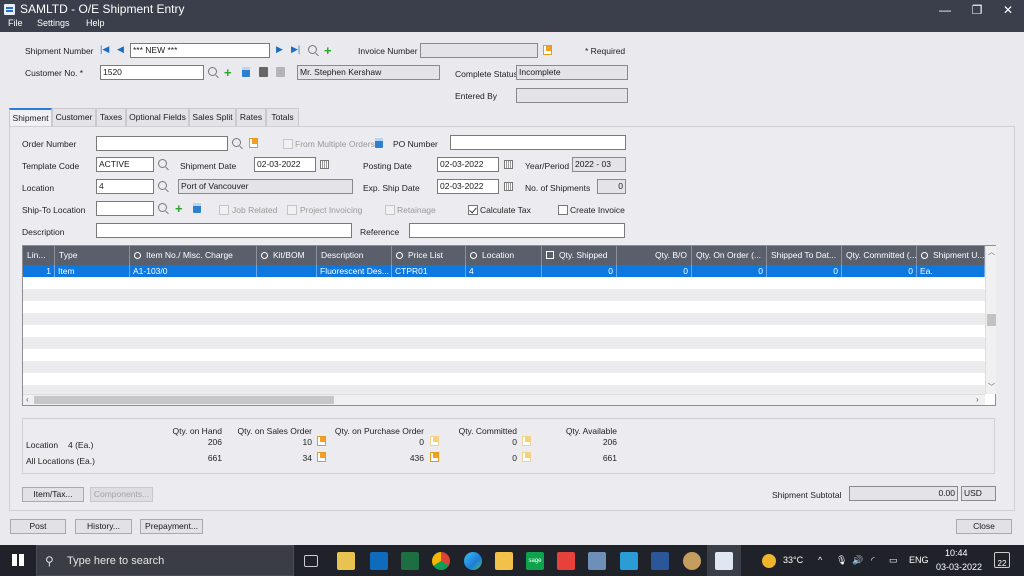  What do you see at coordinates (504, 255) in the screenshot?
I see `column-location: Location` at bounding box center [504, 255].